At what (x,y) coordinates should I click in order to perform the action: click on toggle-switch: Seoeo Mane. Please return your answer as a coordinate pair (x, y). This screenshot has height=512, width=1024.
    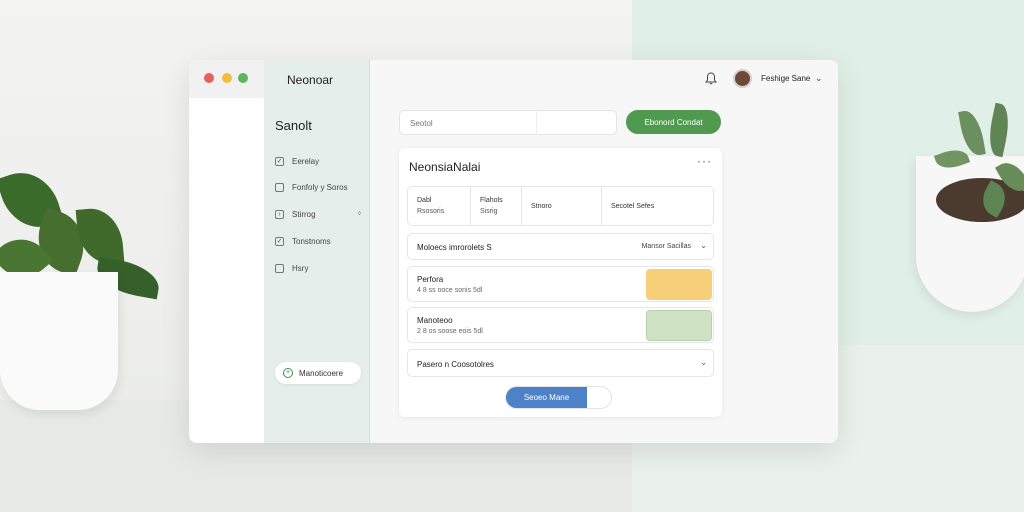
    Looking at the image, I should click on (558, 397).